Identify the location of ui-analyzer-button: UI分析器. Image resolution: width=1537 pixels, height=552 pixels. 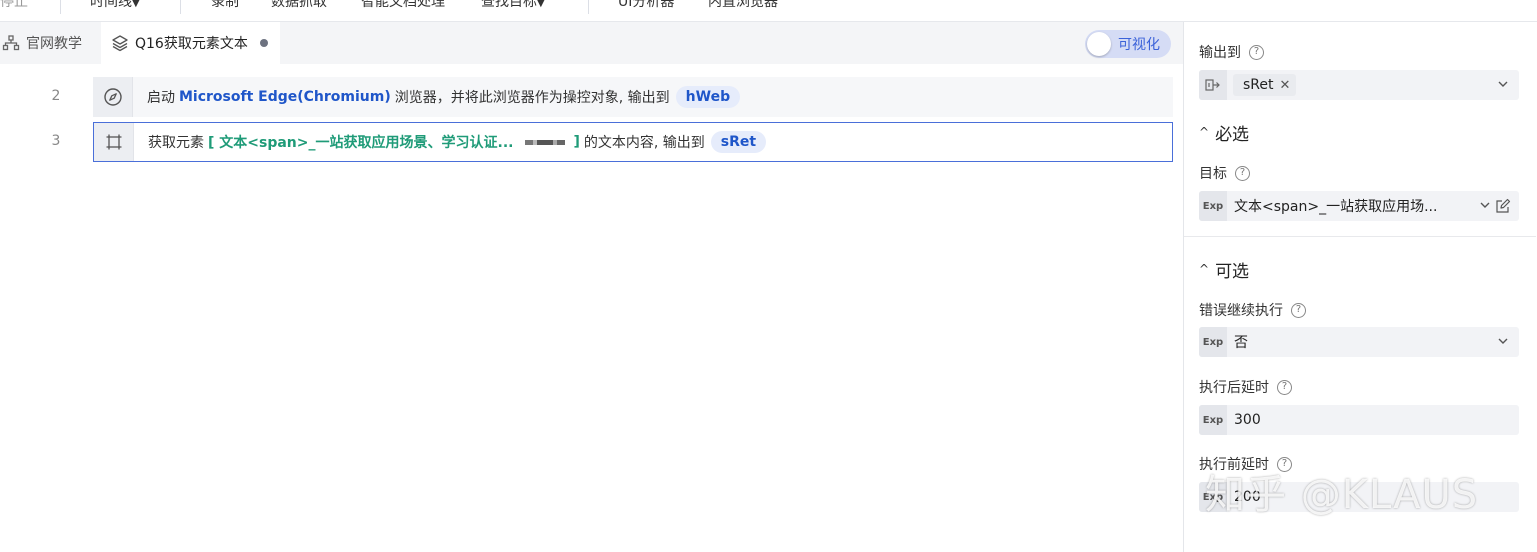
(646, 5).